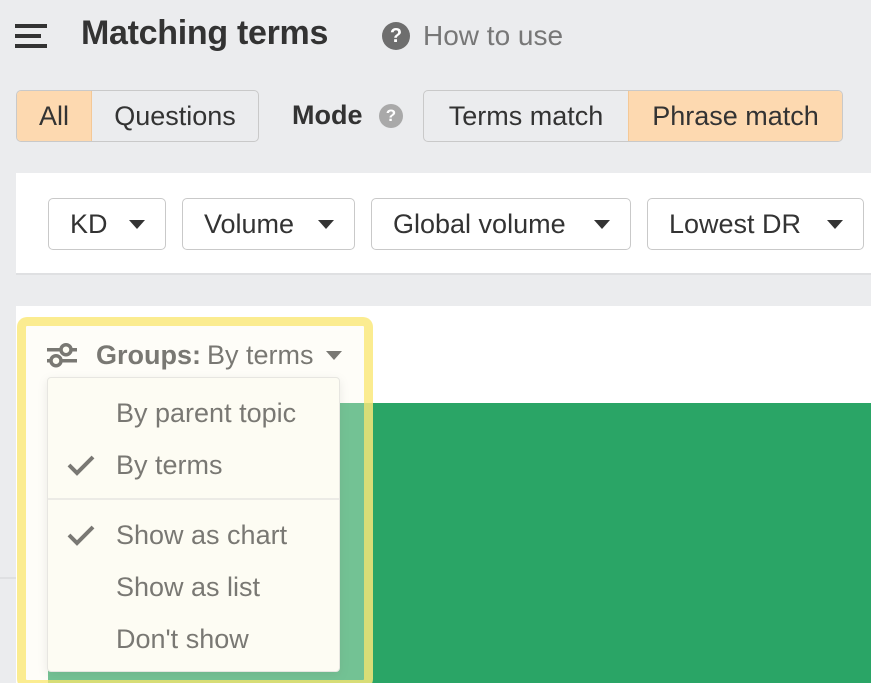 The image size is (871, 683). I want to click on kd-filter-dropdown: KD, so click(107, 224).